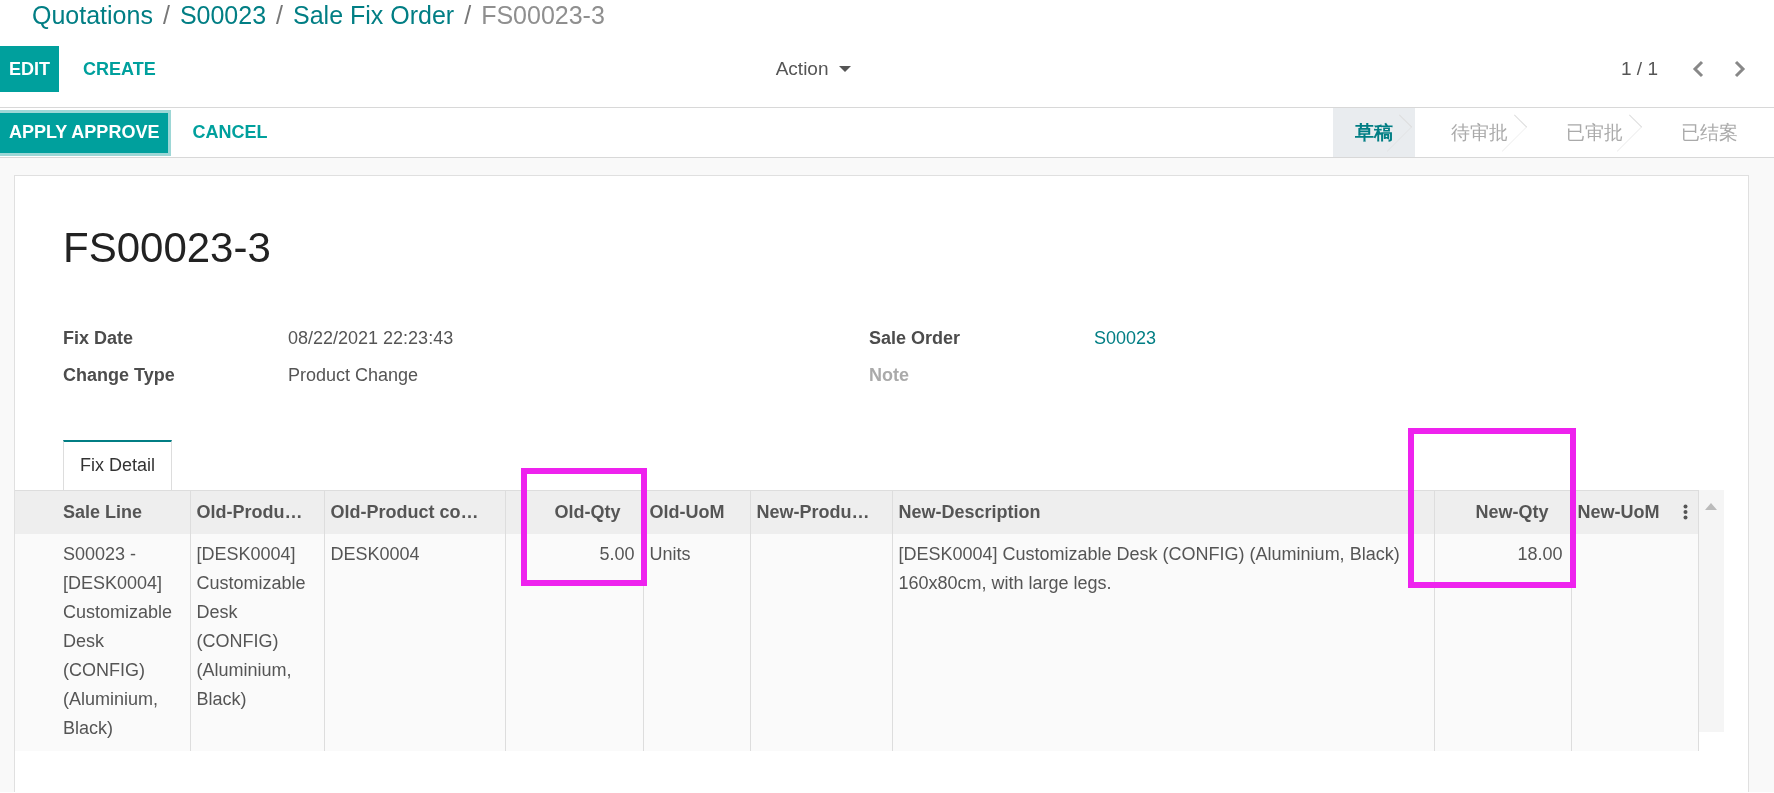 The height and width of the screenshot is (793, 1774). What do you see at coordinates (1149, 568) in the screenshot?
I see `table-cell: [DESK0004] Customizable Desk (CONFIG) (Aluminium, Black) 160x80cm, with large legs.` at bounding box center [1149, 568].